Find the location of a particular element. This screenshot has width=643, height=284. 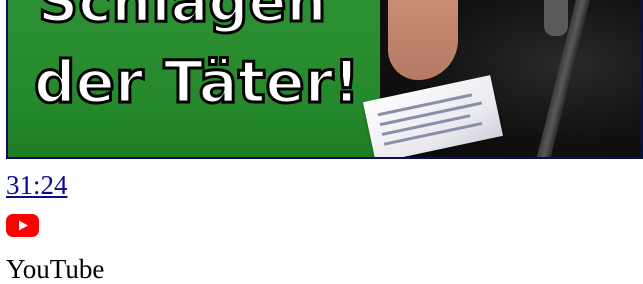

video-duration-link: 31:24 is located at coordinates (37, 185).